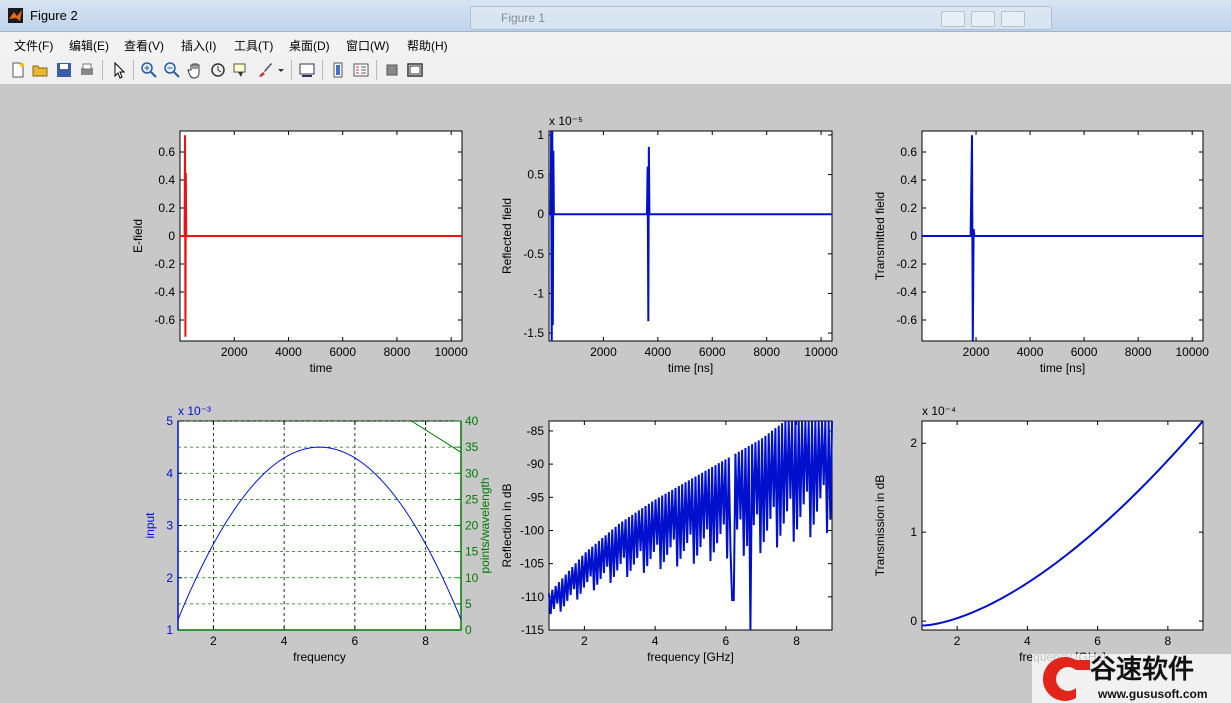  Describe the element at coordinates (87, 70) in the screenshot. I see `print-icon` at that location.